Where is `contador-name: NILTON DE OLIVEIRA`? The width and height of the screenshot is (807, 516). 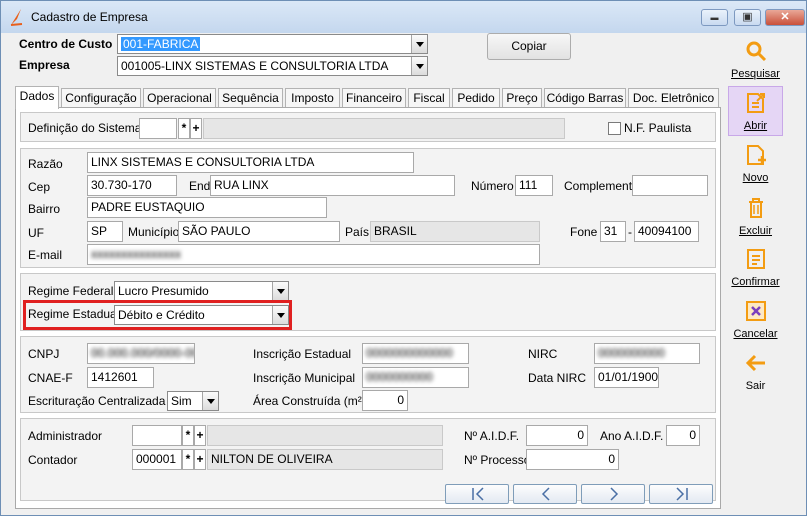 contador-name: NILTON DE OLIVEIRA is located at coordinates (325, 459).